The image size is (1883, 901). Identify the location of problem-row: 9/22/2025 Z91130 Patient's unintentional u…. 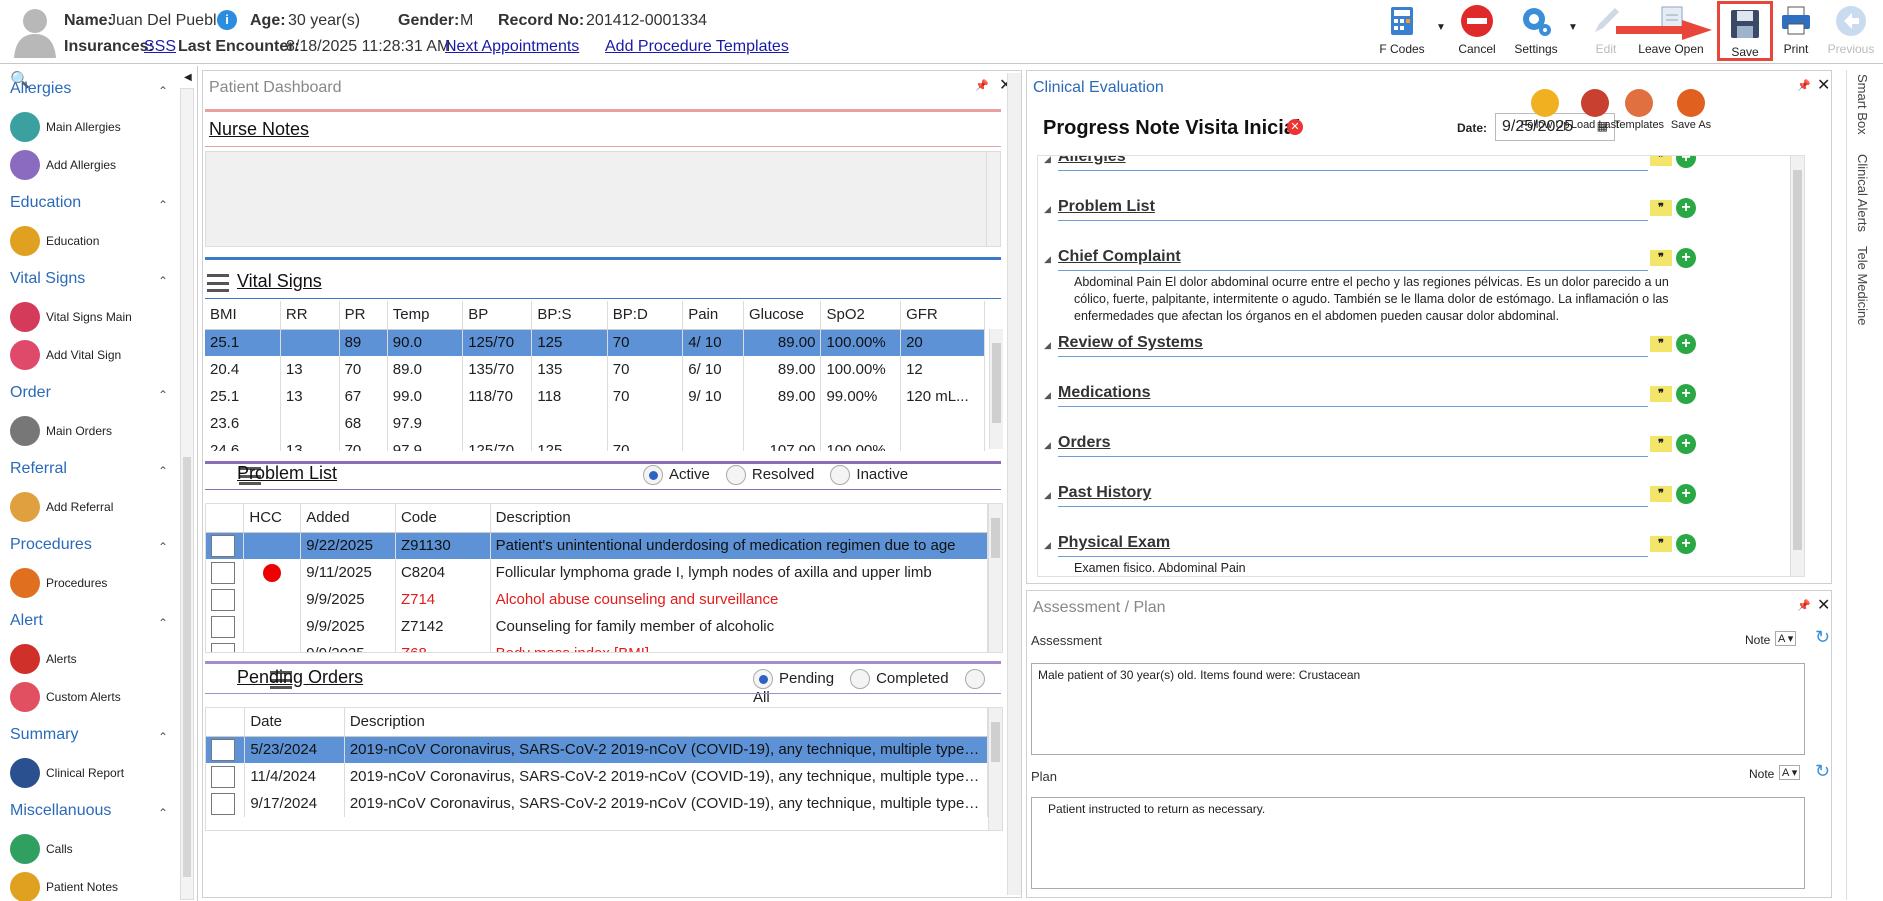
(597, 545).